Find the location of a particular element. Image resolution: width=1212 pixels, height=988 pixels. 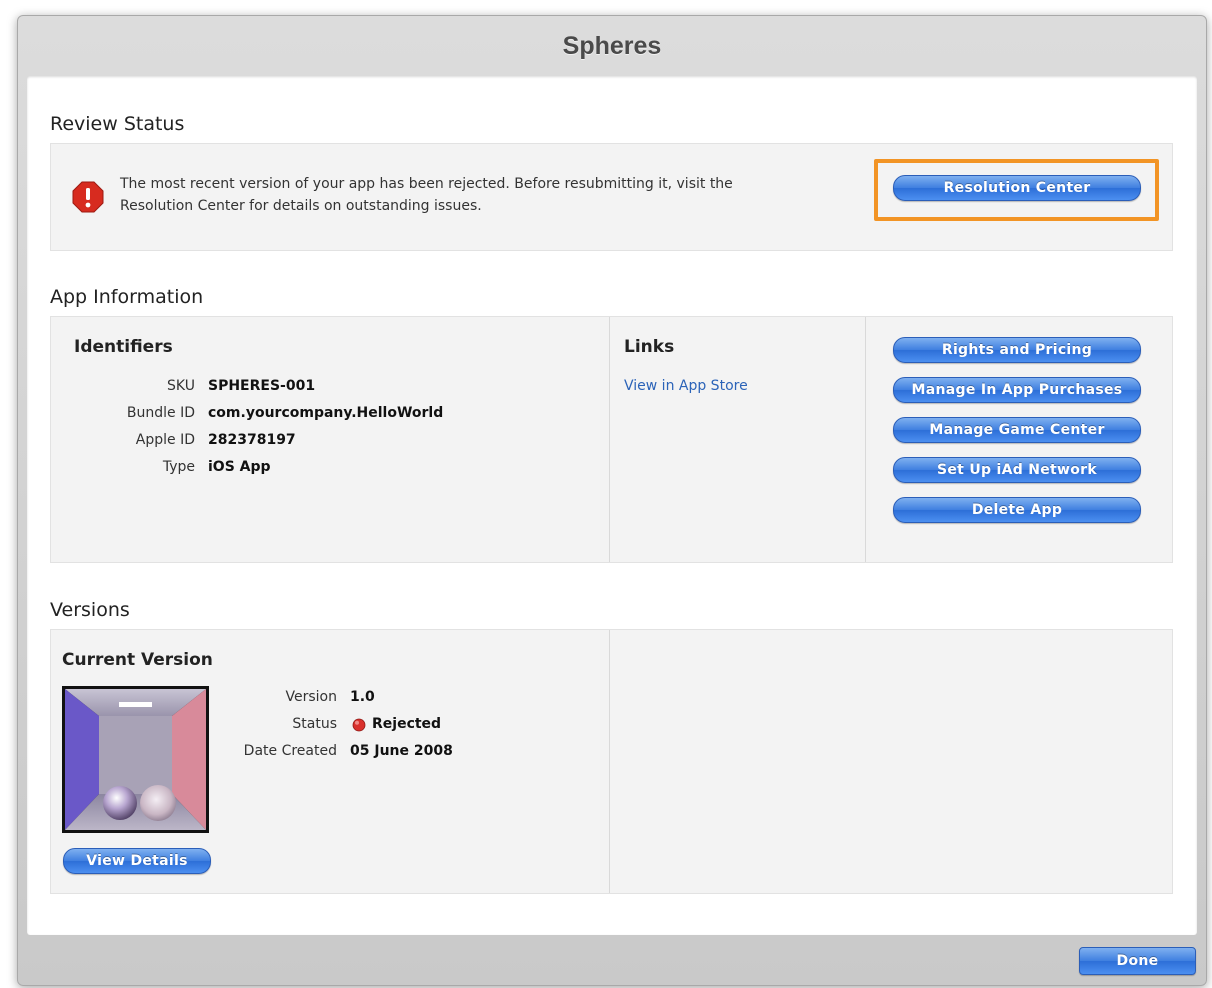

versions-heading: Versions is located at coordinates (90, 610).